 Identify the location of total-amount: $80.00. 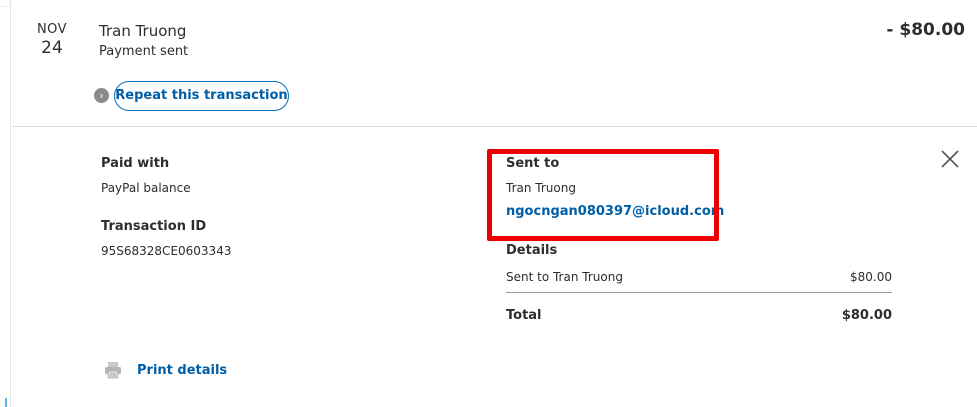
(866, 315).